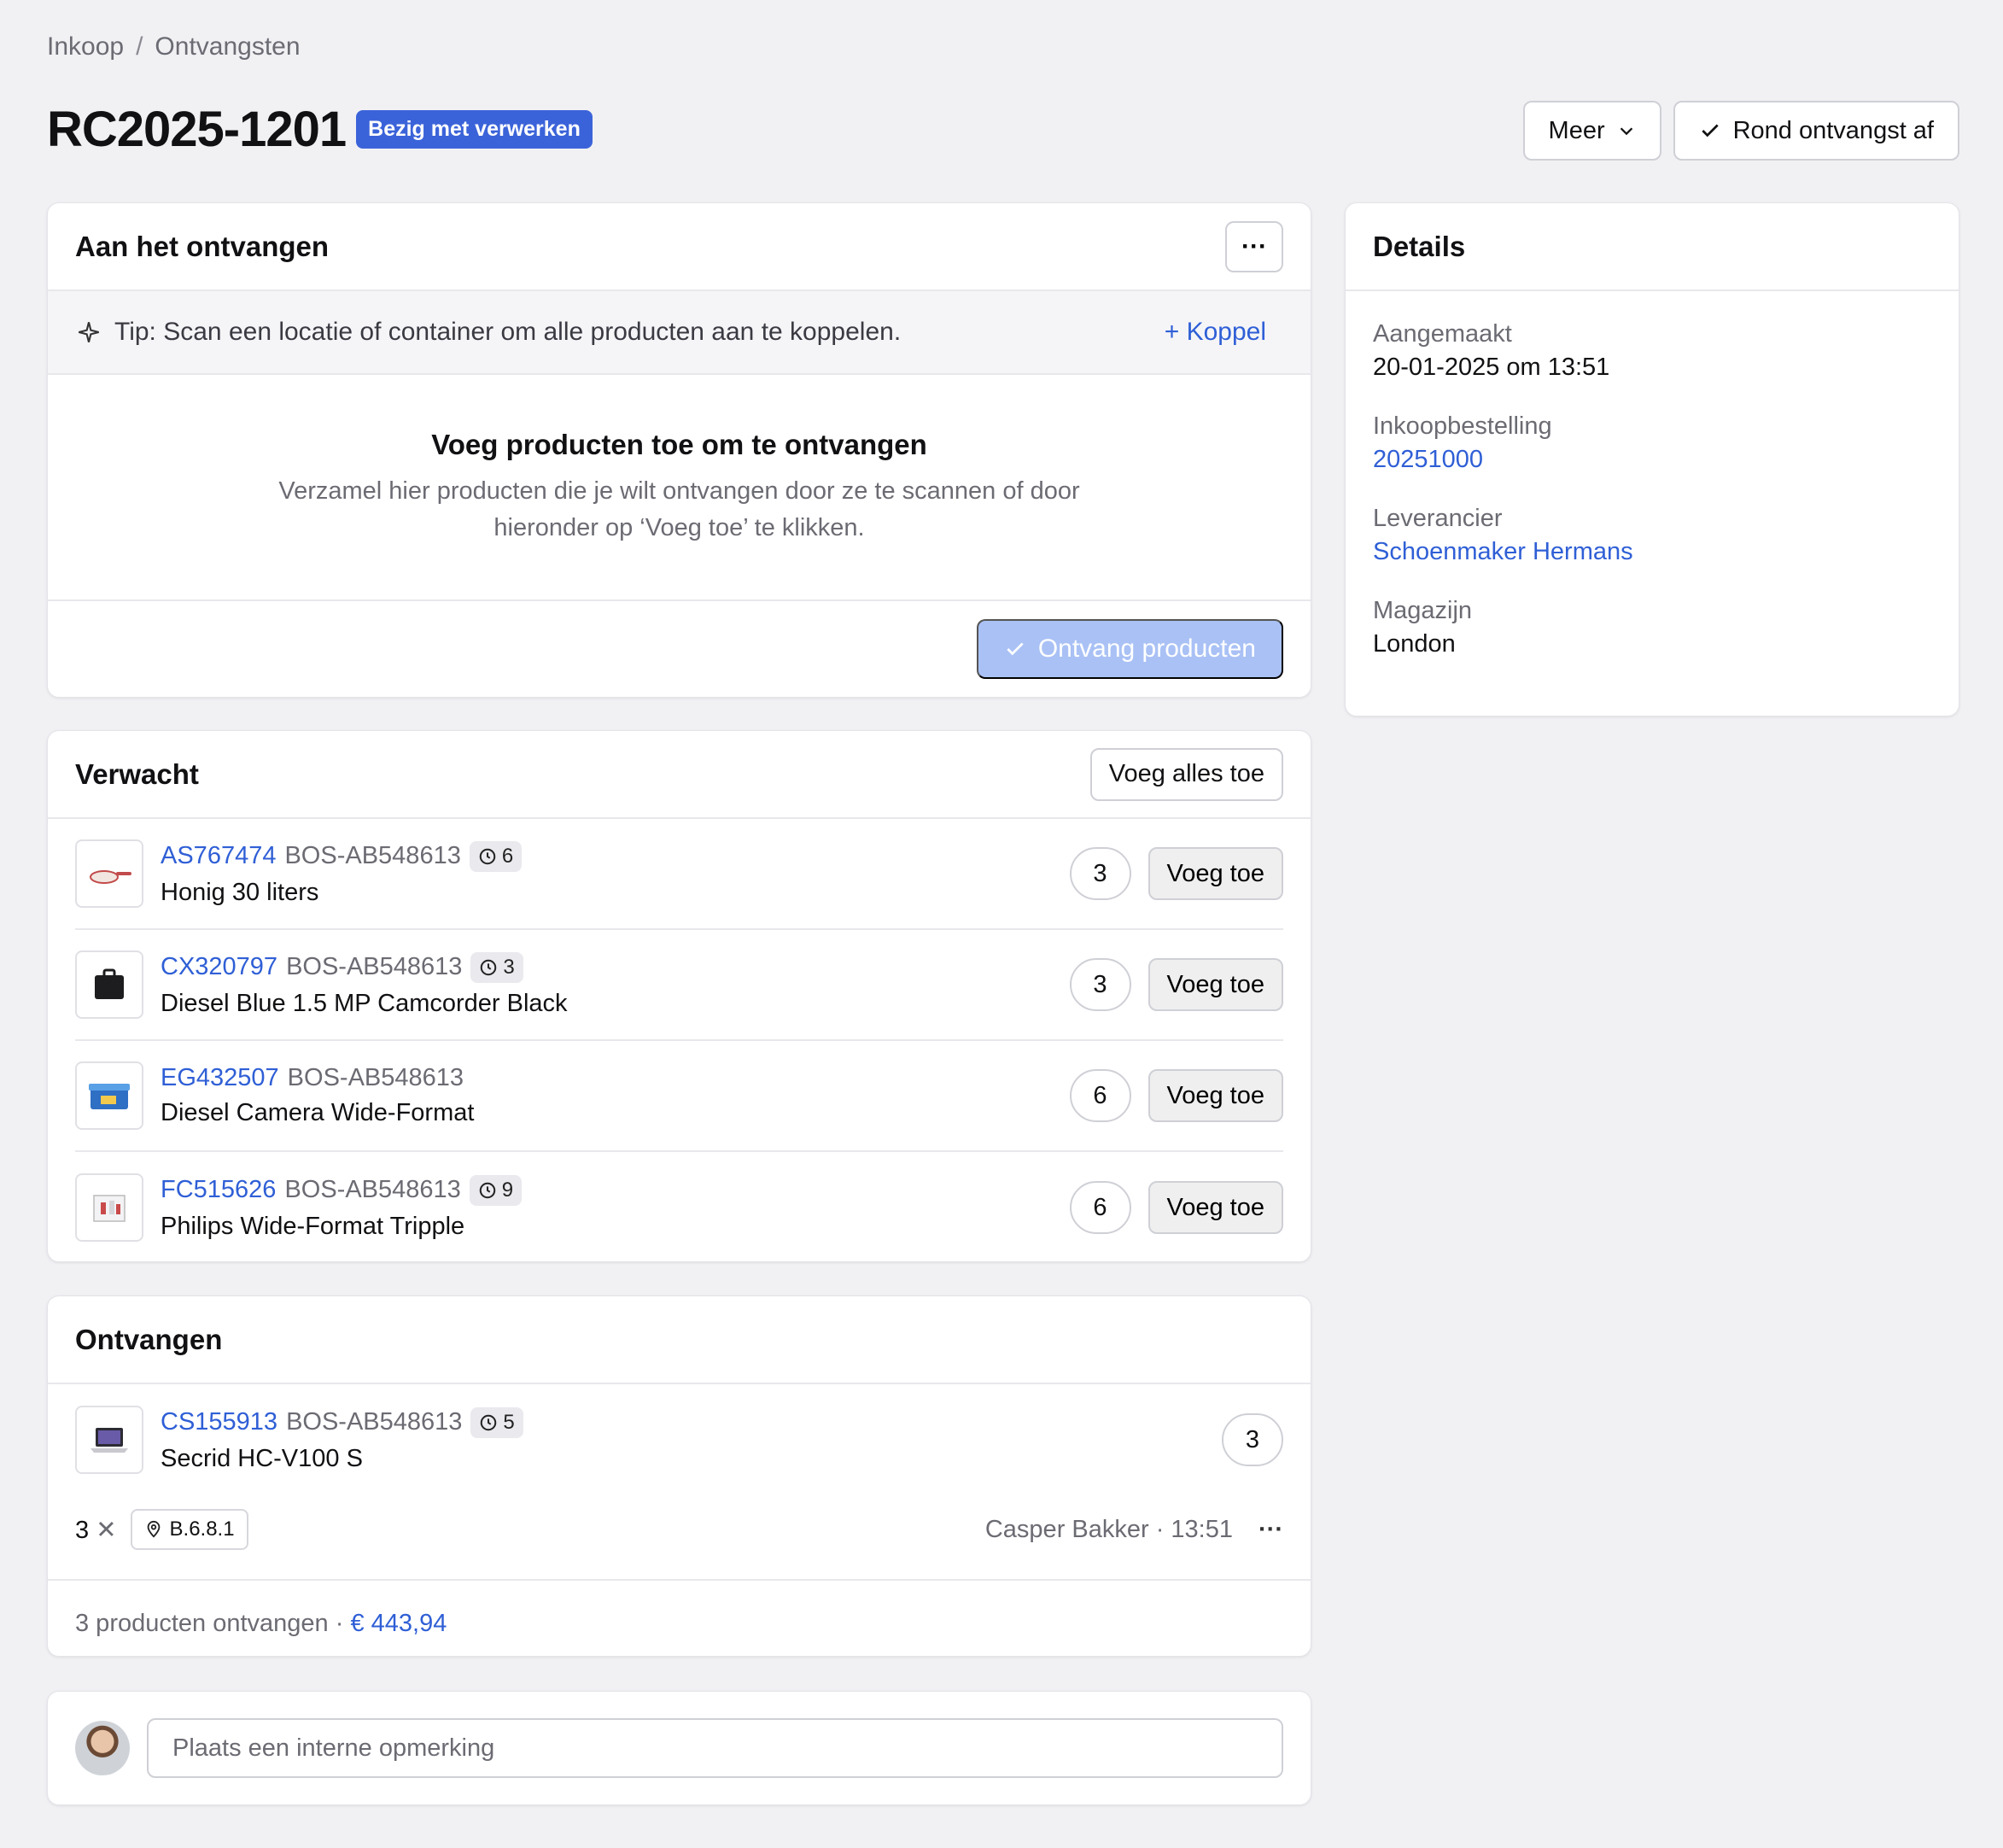 This screenshot has width=2003, height=1848. What do you see at coordinates (218, 856) in the screenshot?
I see `sku-link: AS767474` at bounding box center [218, 856].